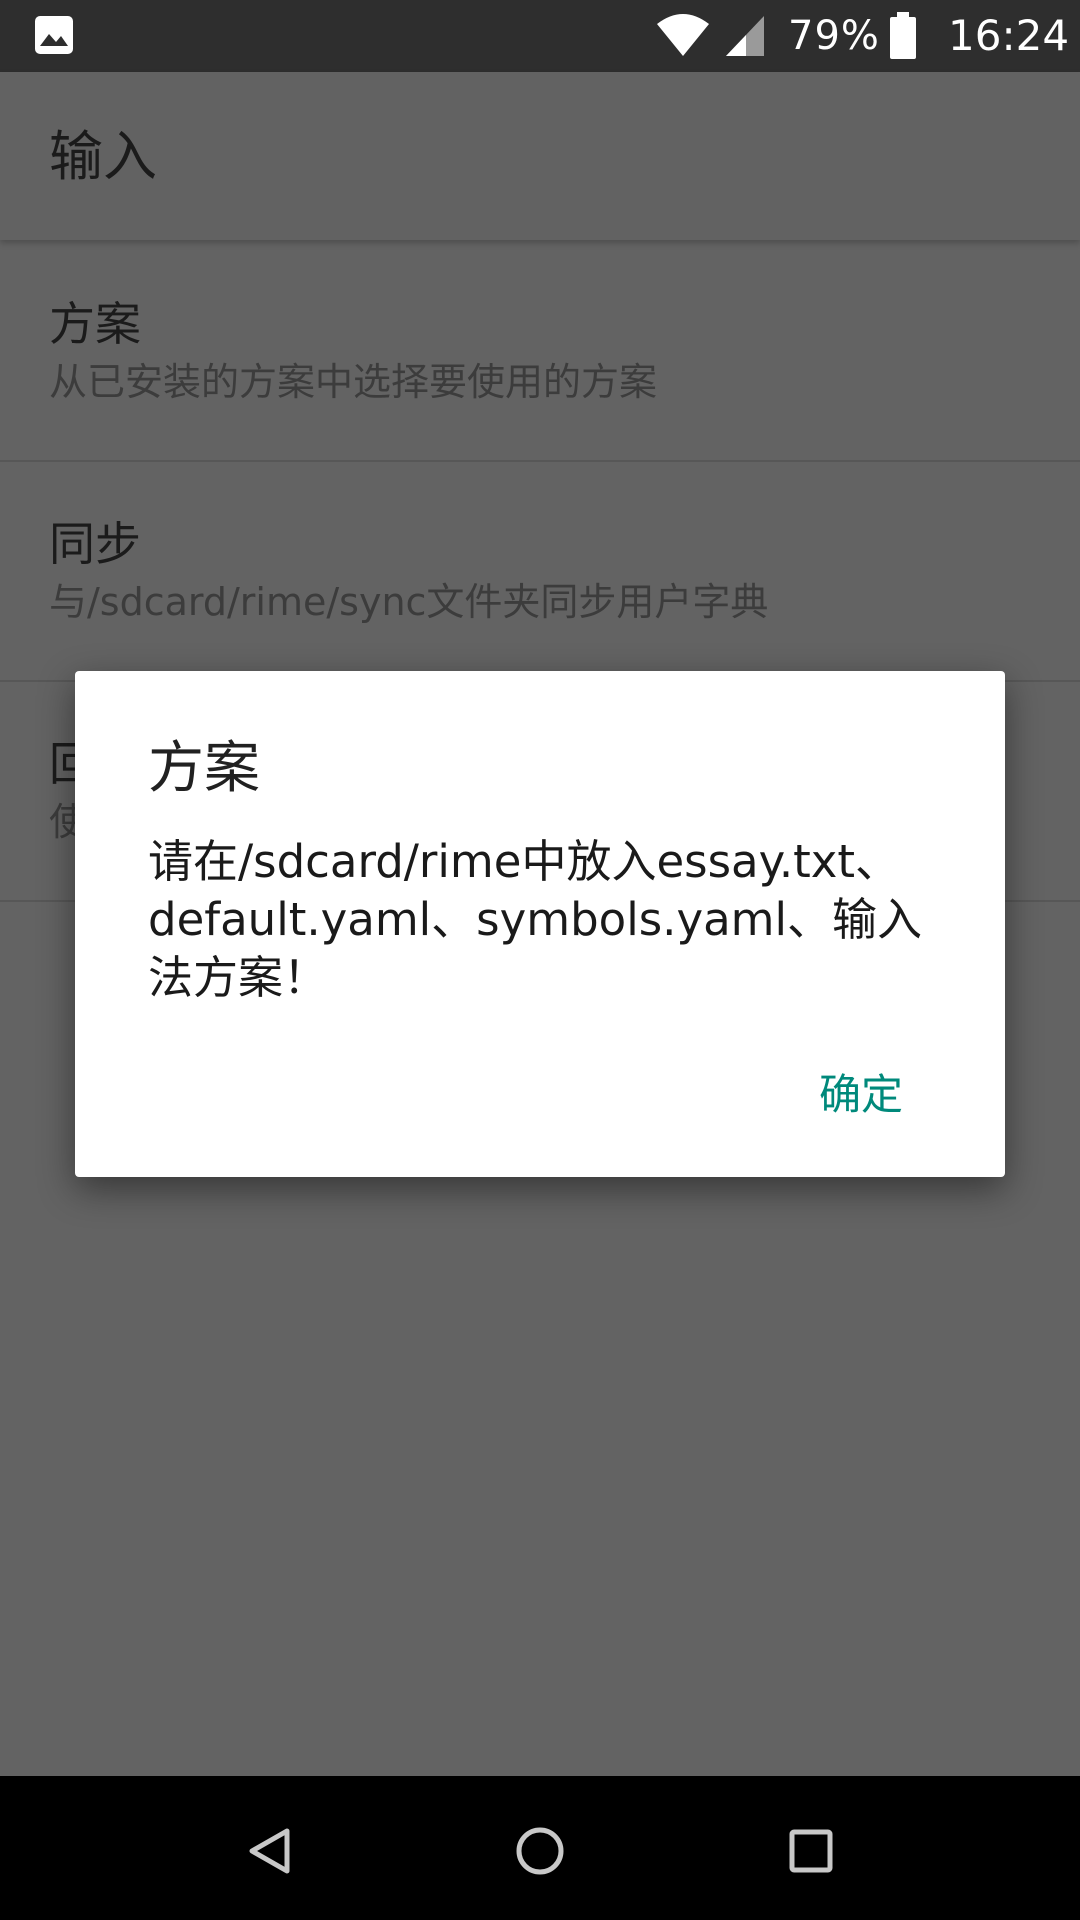 The width and height of the screenshot is (1080, 1920). I want to click on pref-item-sync: 同步 与/sdcard/rime/sync文件夹同步用户字典, so click(540, 572).